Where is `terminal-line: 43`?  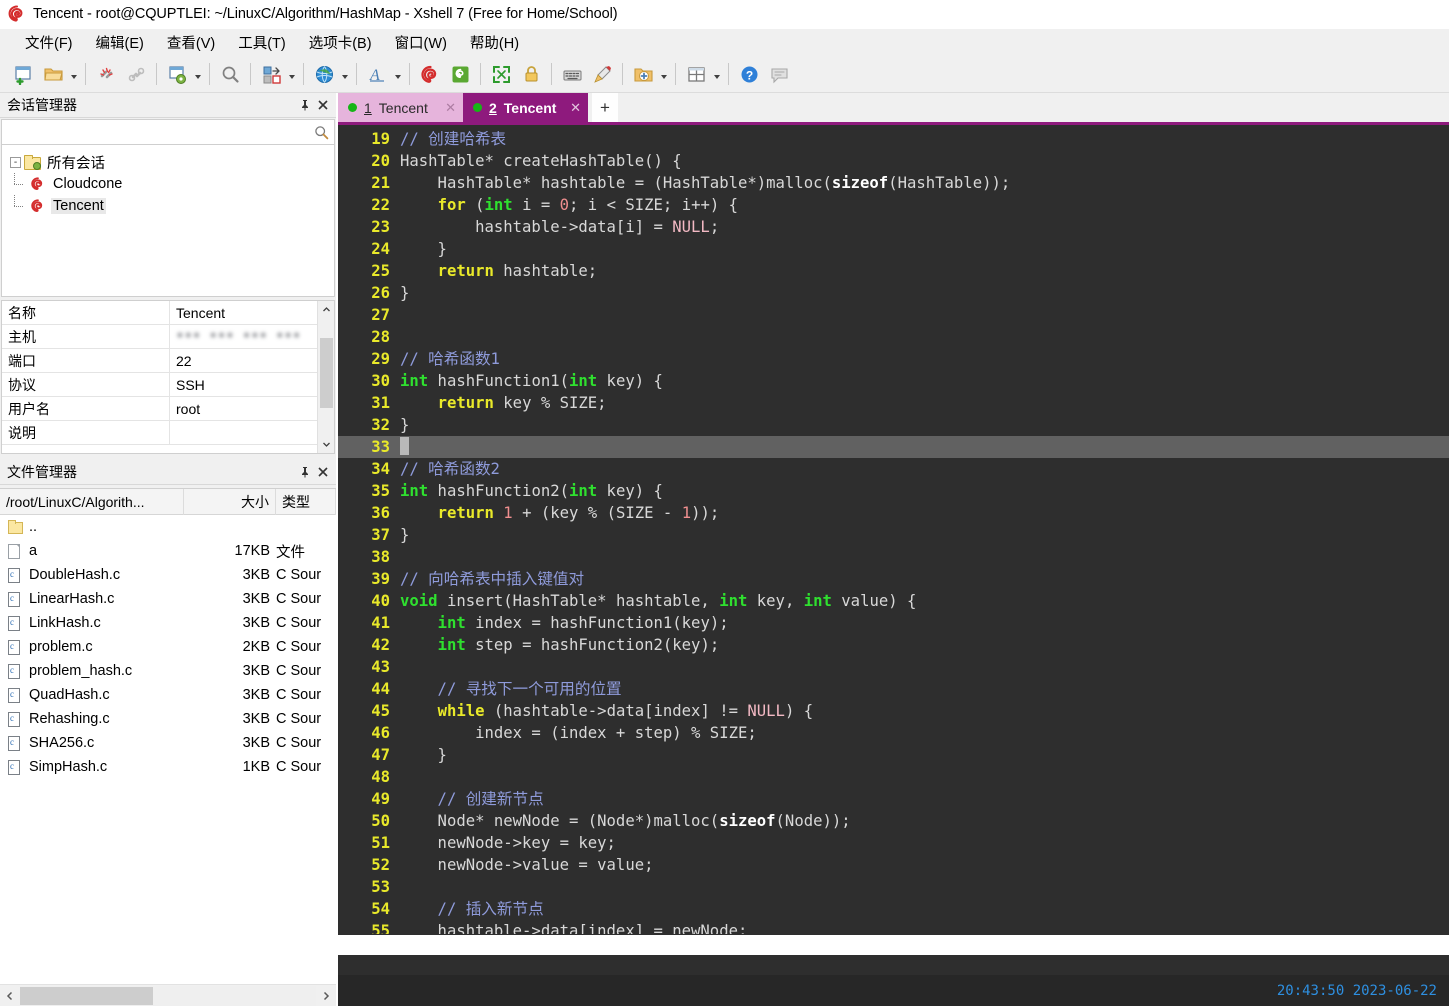 terminal-line: 43 is located at coordinates (893, 667).